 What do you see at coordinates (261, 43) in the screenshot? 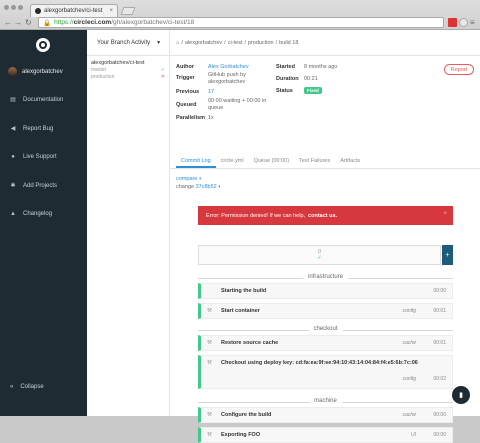
I see `breadcrumb-branch: production` at bounding box center [261, 43].